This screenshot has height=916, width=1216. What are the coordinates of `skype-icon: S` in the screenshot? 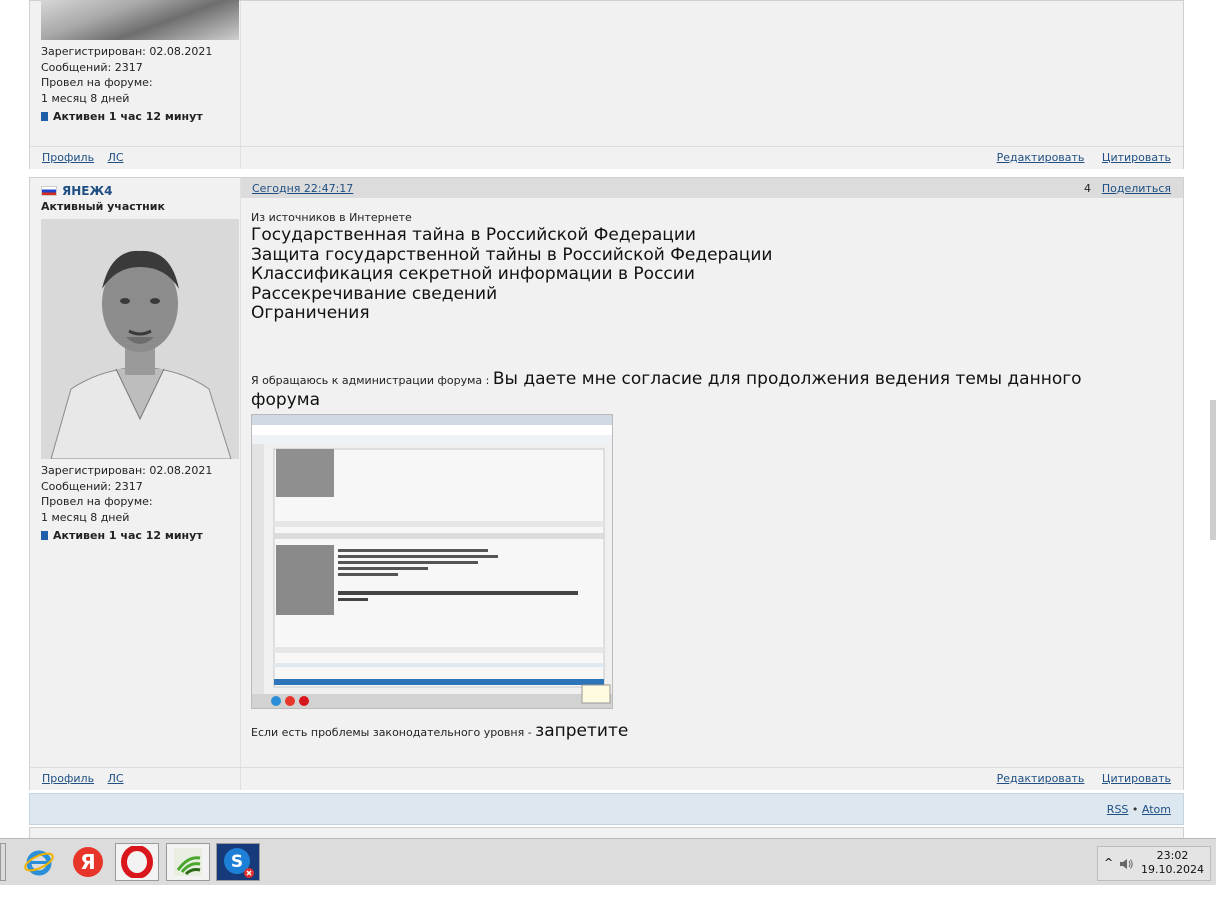 It's located at (238, 862).